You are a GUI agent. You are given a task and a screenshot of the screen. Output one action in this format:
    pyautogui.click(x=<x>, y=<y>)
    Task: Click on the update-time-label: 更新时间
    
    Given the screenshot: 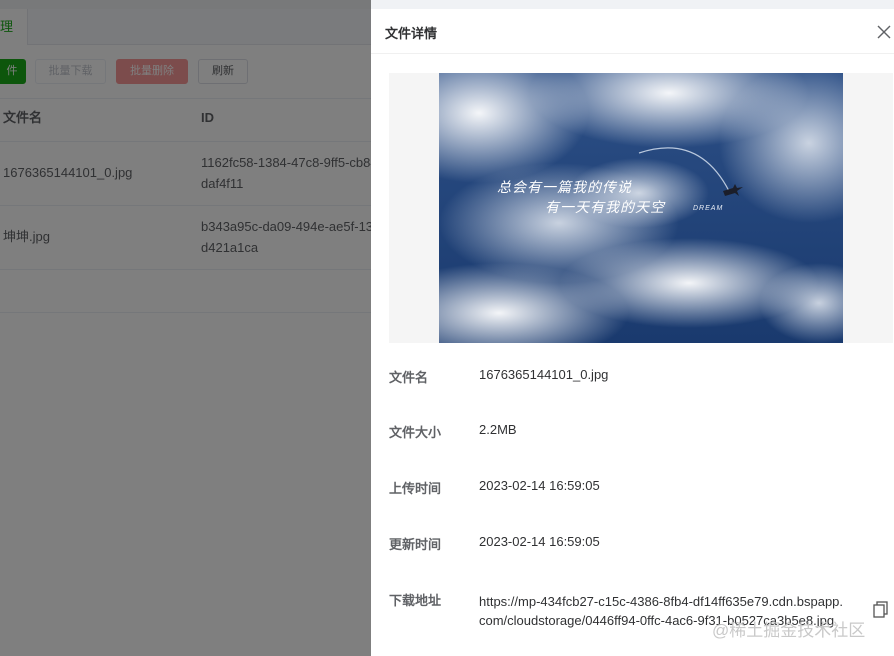 What is the action you would take?
    pyautogui.click(x=415, y=544)
    